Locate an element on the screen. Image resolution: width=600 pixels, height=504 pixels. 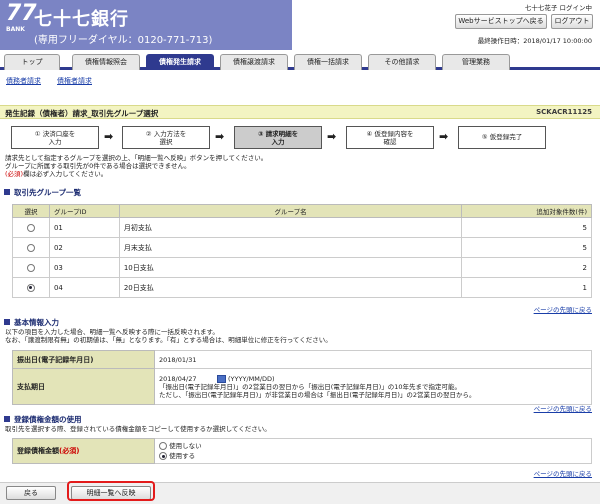
tab-claim-transfer: 債権譲渡請求 is located at coordinates (254, 62).